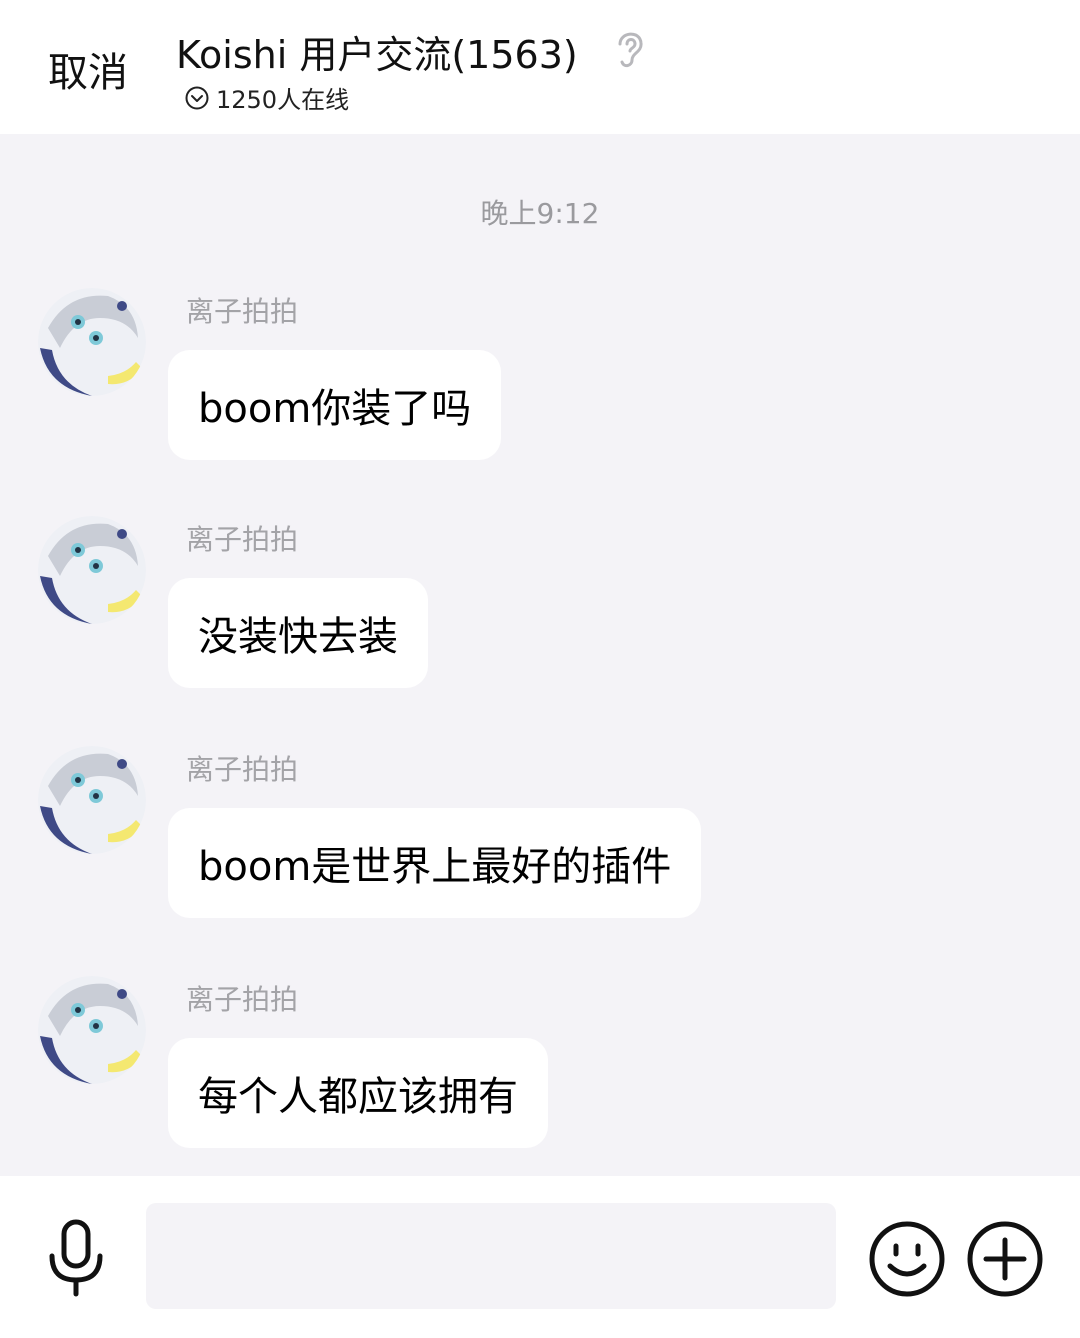 This screenshot has height=1338, width=1080. Describe the element at coordinates (298, 633) in the screenshot. I see `message-bubble: 没装快去装` at that location.